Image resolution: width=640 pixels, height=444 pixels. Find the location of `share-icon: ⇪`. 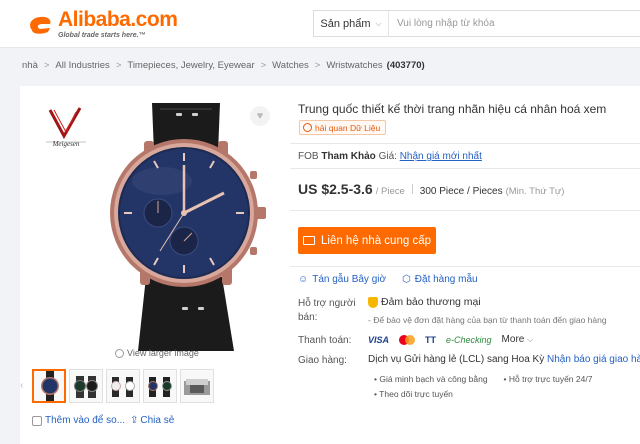

share-icon: ⇪ is located at coordinates (134, 420).